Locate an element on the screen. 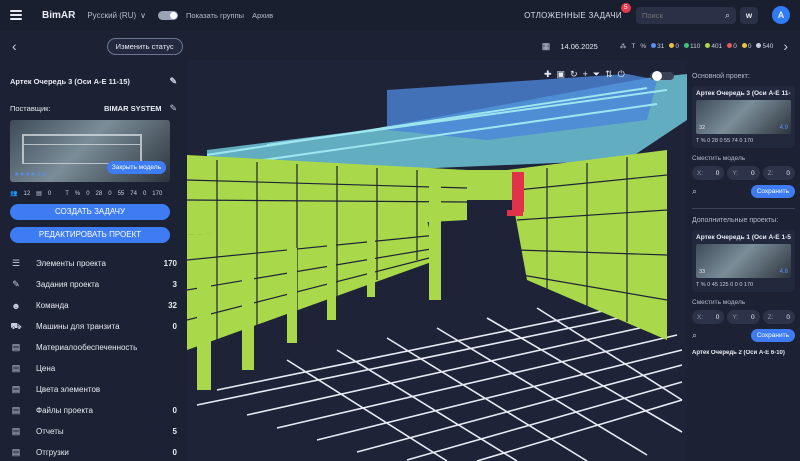 The image size is (800, 461). menu-item-files: ▤ Файлы проекта 0 is located at coordinates (93, 410).